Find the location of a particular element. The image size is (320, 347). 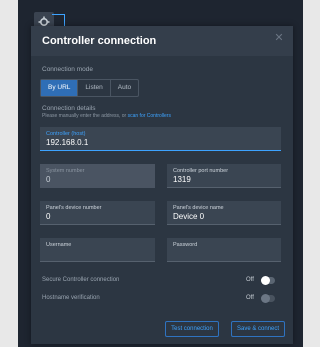

connection-mode-selector: By URL Listen Auto is located at coordinates (90, 88).